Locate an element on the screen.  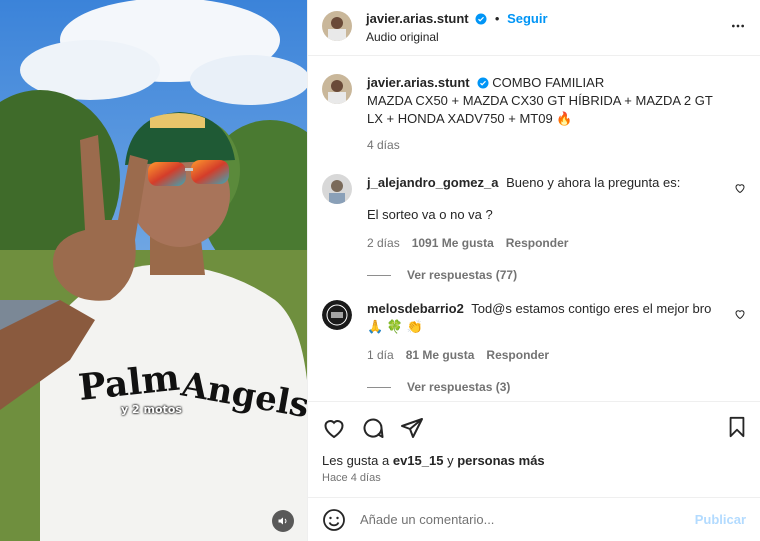
video-caption-sticker: y 2 motos is located at coordinates (151, 409).